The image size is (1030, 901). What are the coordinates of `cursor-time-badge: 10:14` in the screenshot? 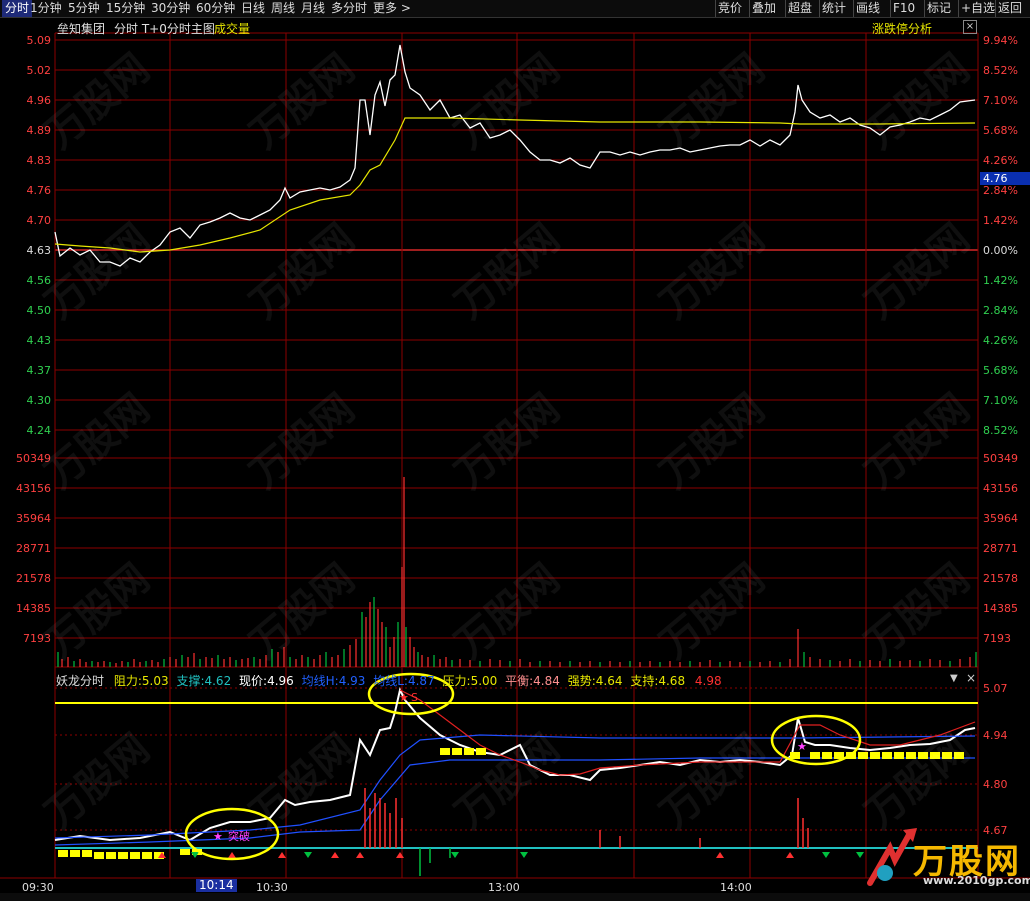 It's located at (216, 885).